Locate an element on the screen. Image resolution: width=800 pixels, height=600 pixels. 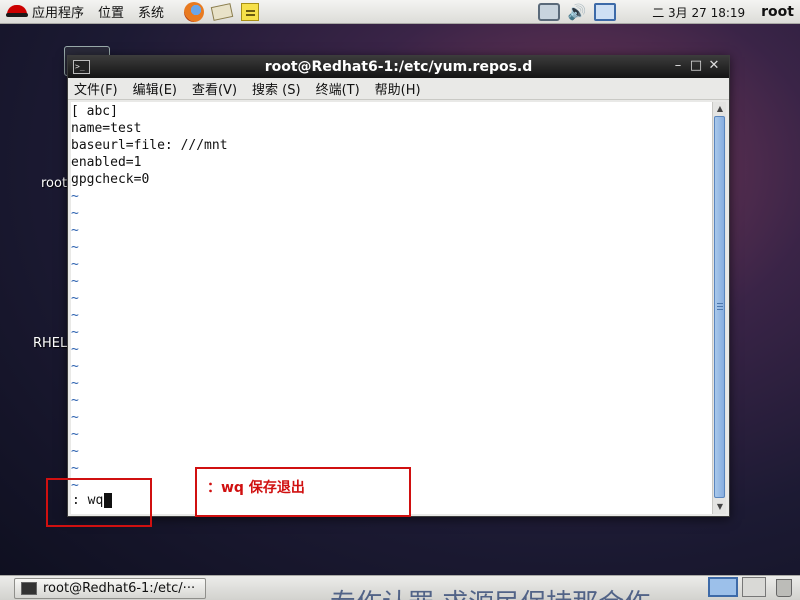
taskbar-item-label: root@Redhat6-1:/etc/··· is located at coordinates (119, 588).